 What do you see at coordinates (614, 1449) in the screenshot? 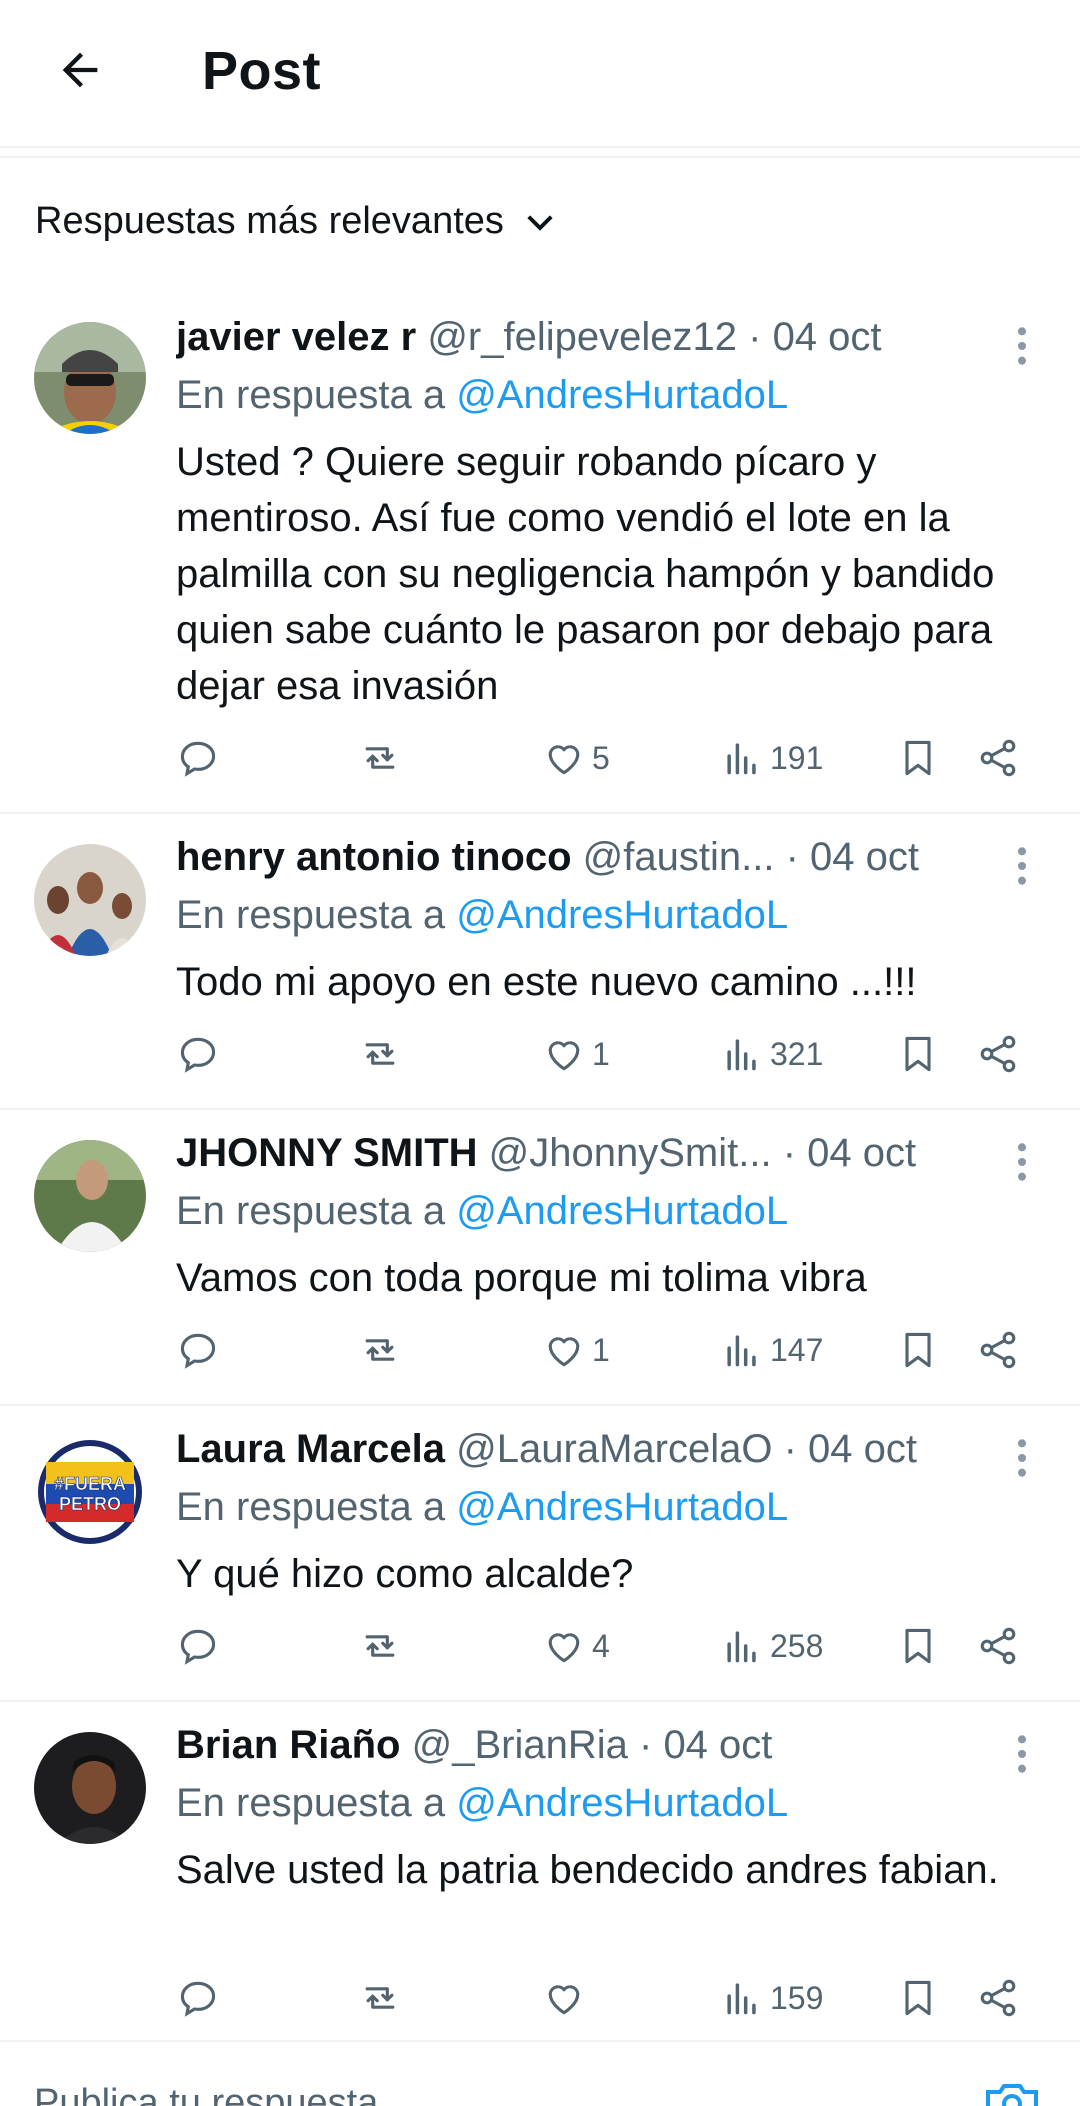
I see `author-handle: @LauraMarcelaO` at bounding box center [614, 1449].